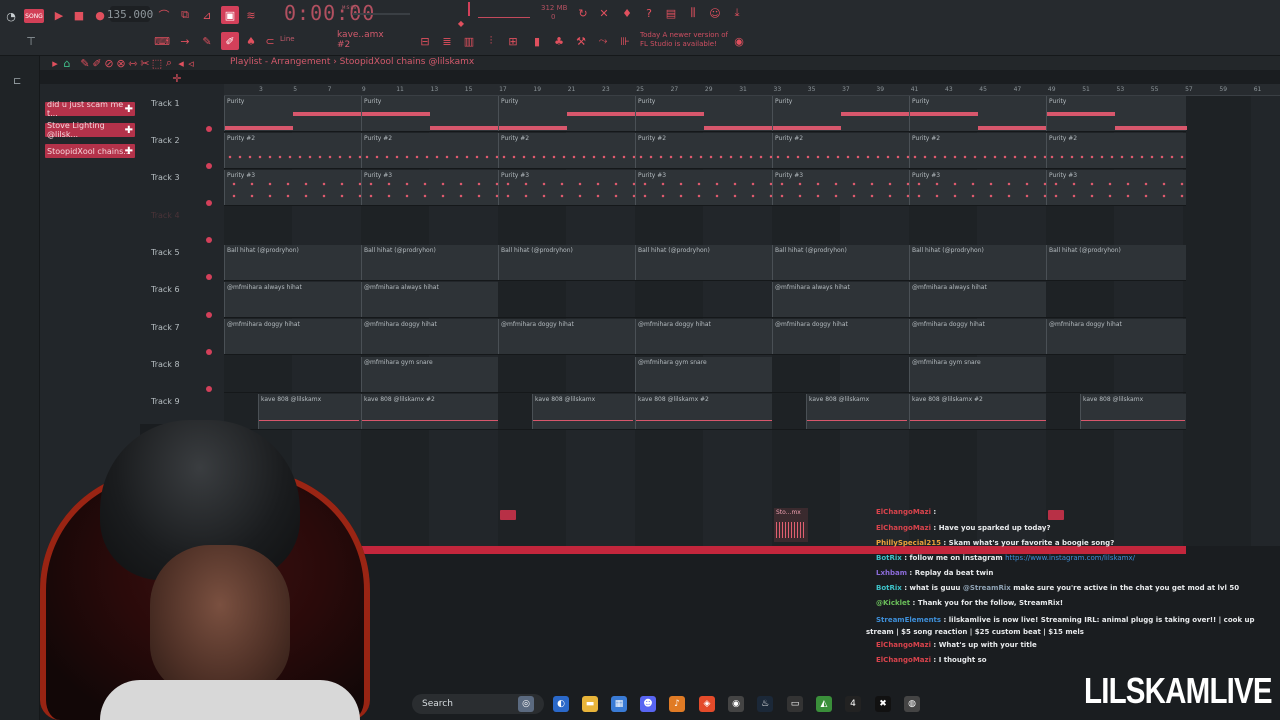 The image size is (1280, 720). Describe the element at coordinates (537, 41) in the screenshot. I see `plugin-icon: ▮` at that location.